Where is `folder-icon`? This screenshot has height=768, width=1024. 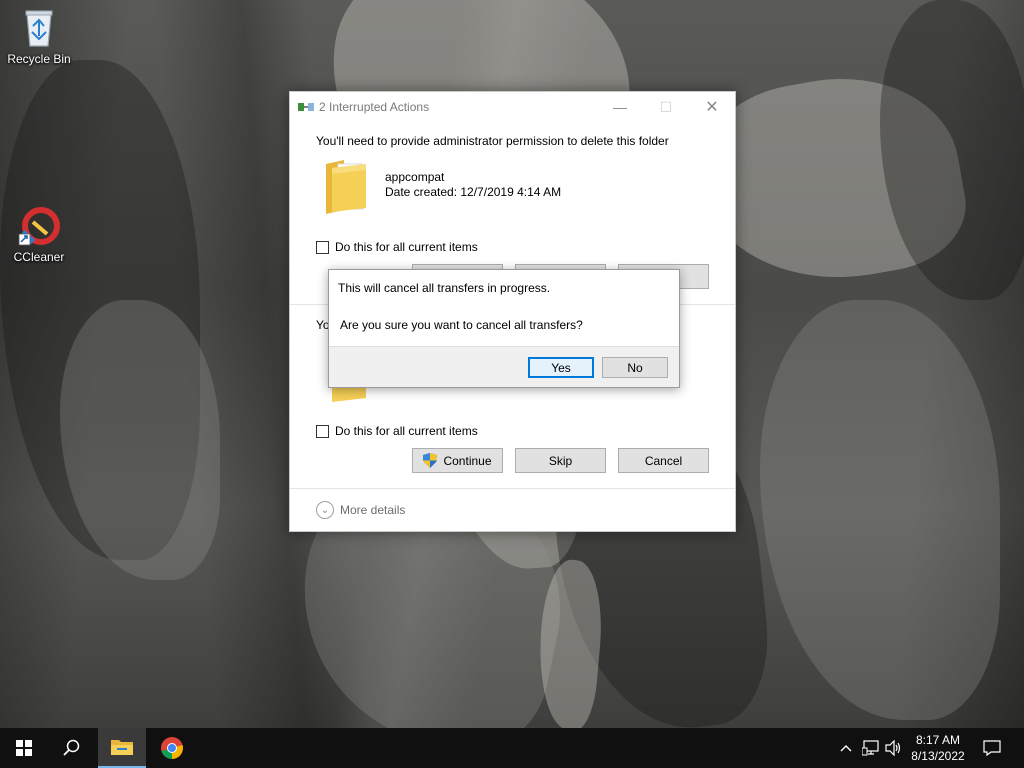
folder-icon is located at coordinates (346, 186).